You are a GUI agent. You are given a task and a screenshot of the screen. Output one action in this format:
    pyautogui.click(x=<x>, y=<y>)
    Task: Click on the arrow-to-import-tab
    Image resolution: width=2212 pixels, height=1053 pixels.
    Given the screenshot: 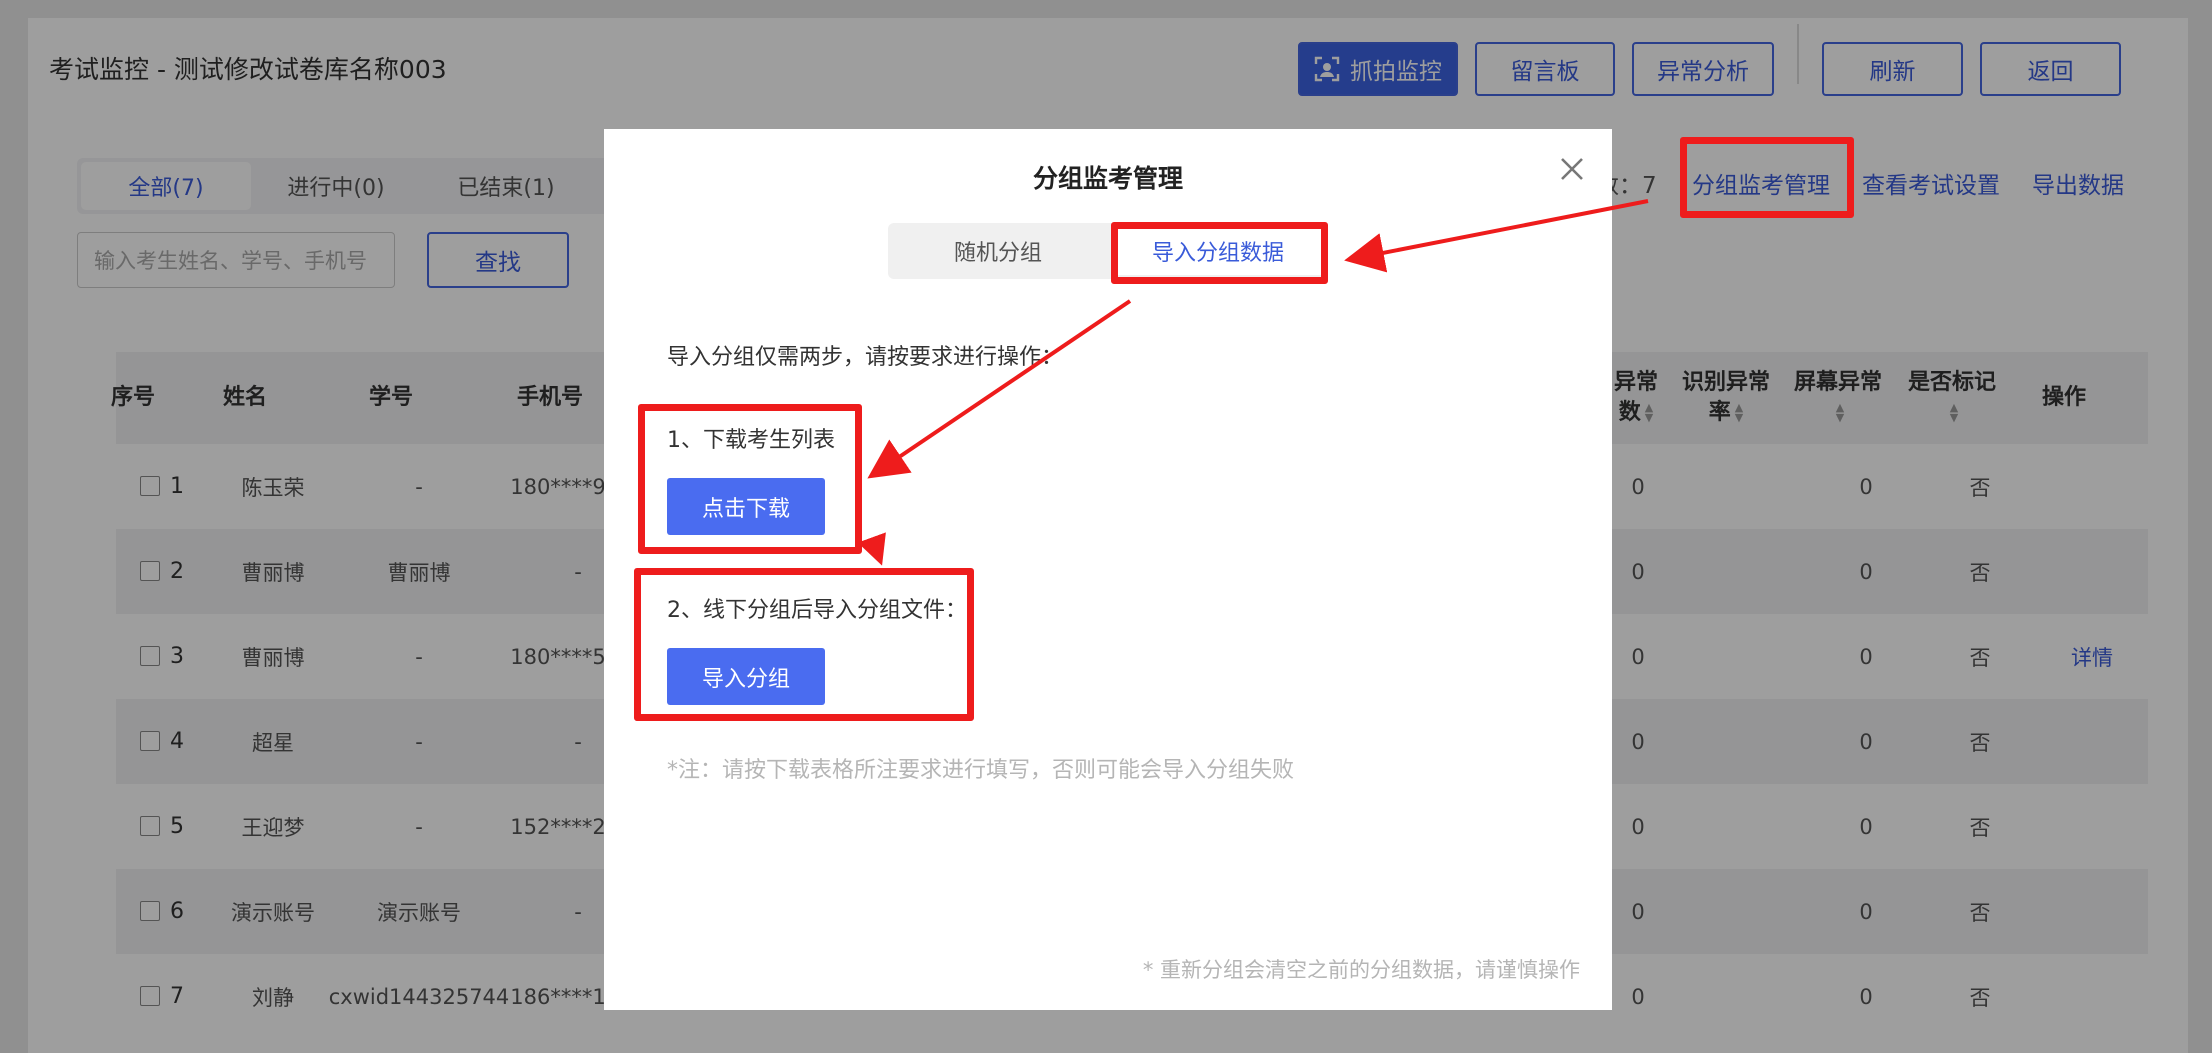 What is the action you would take?
    pyautogui.click(x=1496, y=236)
    